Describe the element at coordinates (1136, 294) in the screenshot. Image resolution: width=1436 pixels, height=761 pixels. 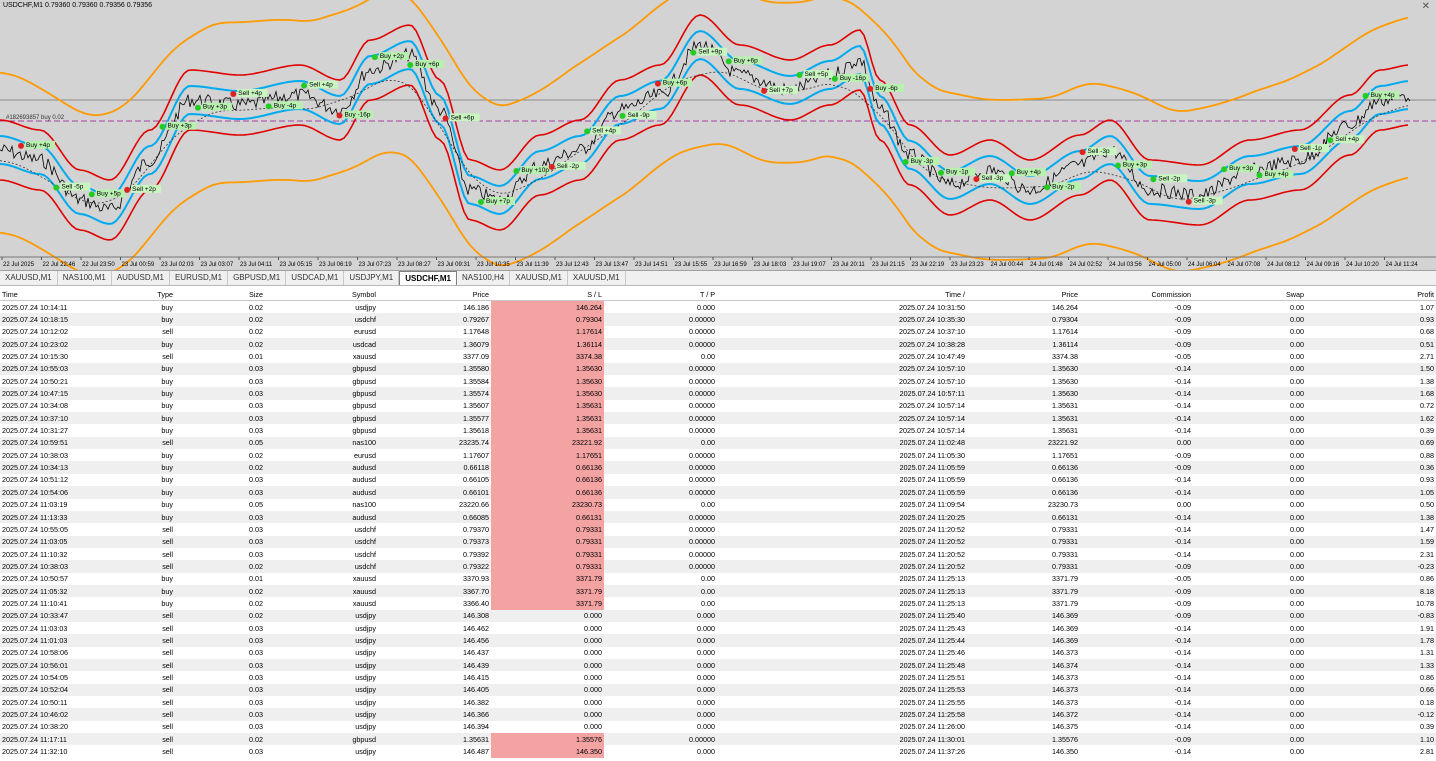
I see `column-header: Commission` at that location.